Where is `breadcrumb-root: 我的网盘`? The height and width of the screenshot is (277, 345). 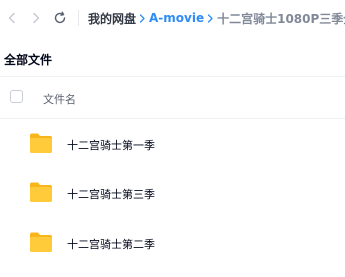
breadcrumb-root: 我的网盘 is located at coordinates (112, 18).